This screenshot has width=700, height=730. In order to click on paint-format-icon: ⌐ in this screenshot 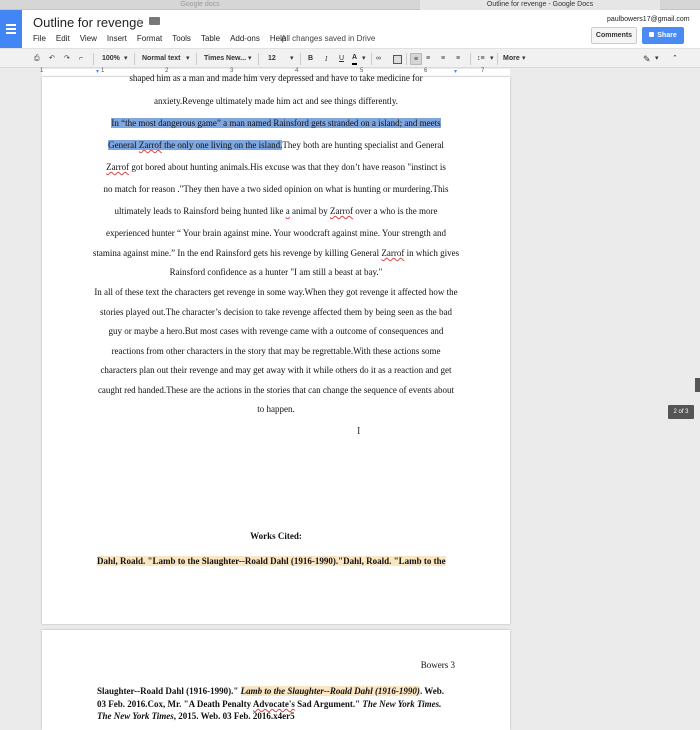, I will do `click(81, 59)`.